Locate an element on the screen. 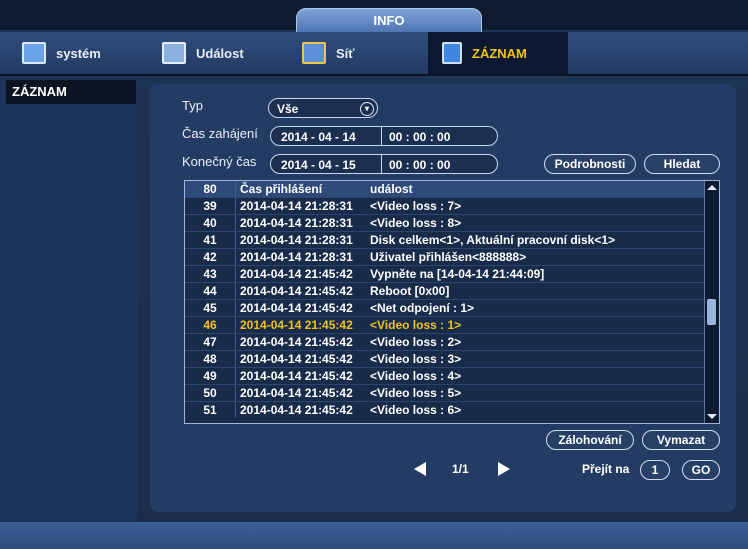  tab-event: Událost is located at coordinates (222, 53).